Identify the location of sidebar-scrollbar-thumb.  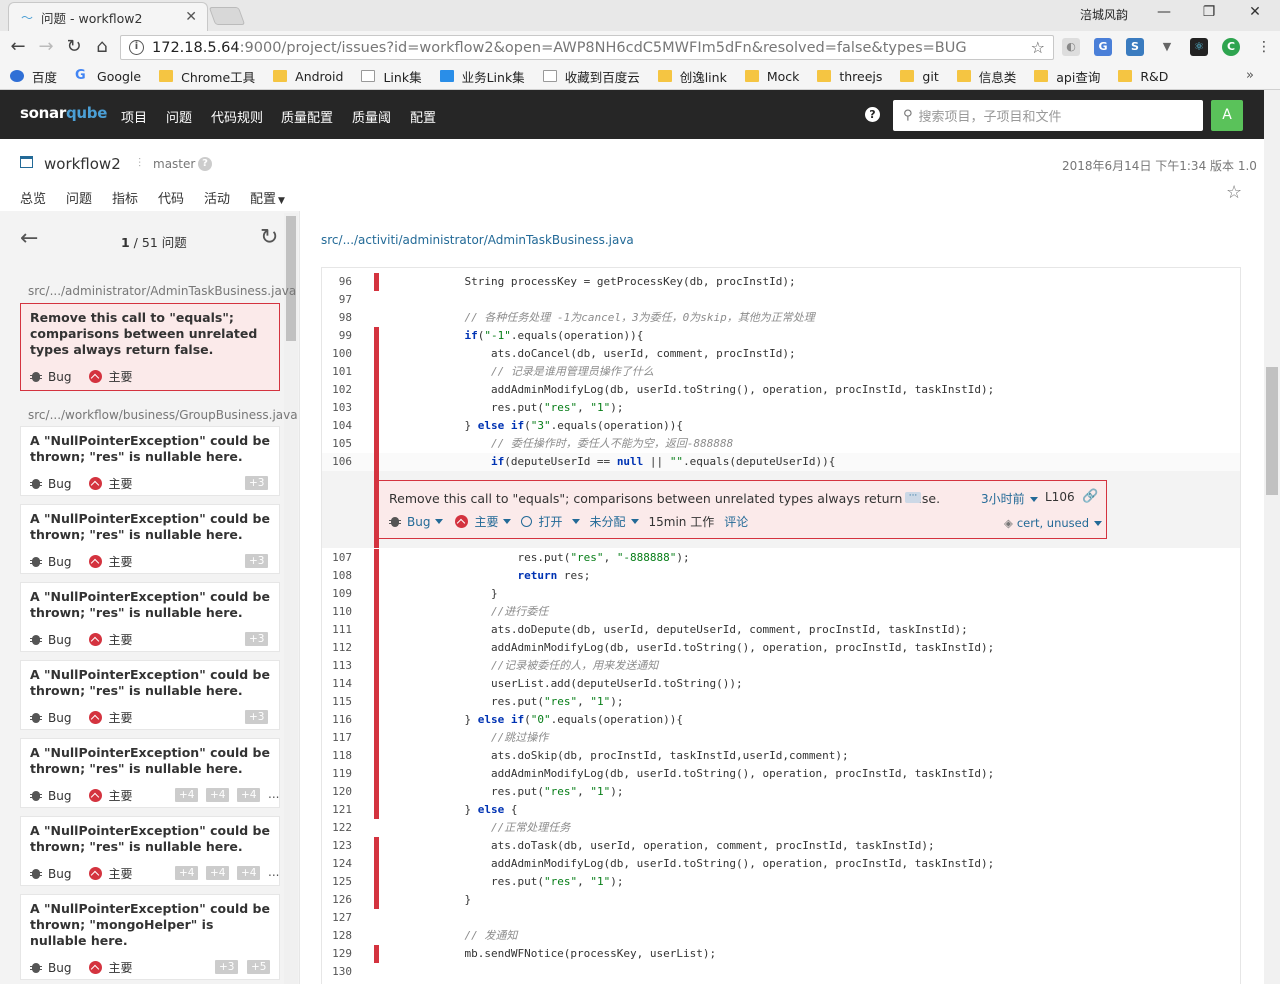
(291, 278).